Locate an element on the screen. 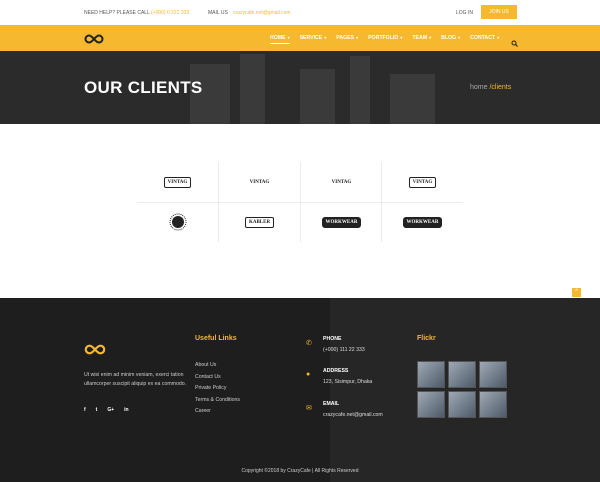 The width and height of the screenshot is (600, 482). nav-item-service: SERVICE ▾ is located at coordinates (313, 38).